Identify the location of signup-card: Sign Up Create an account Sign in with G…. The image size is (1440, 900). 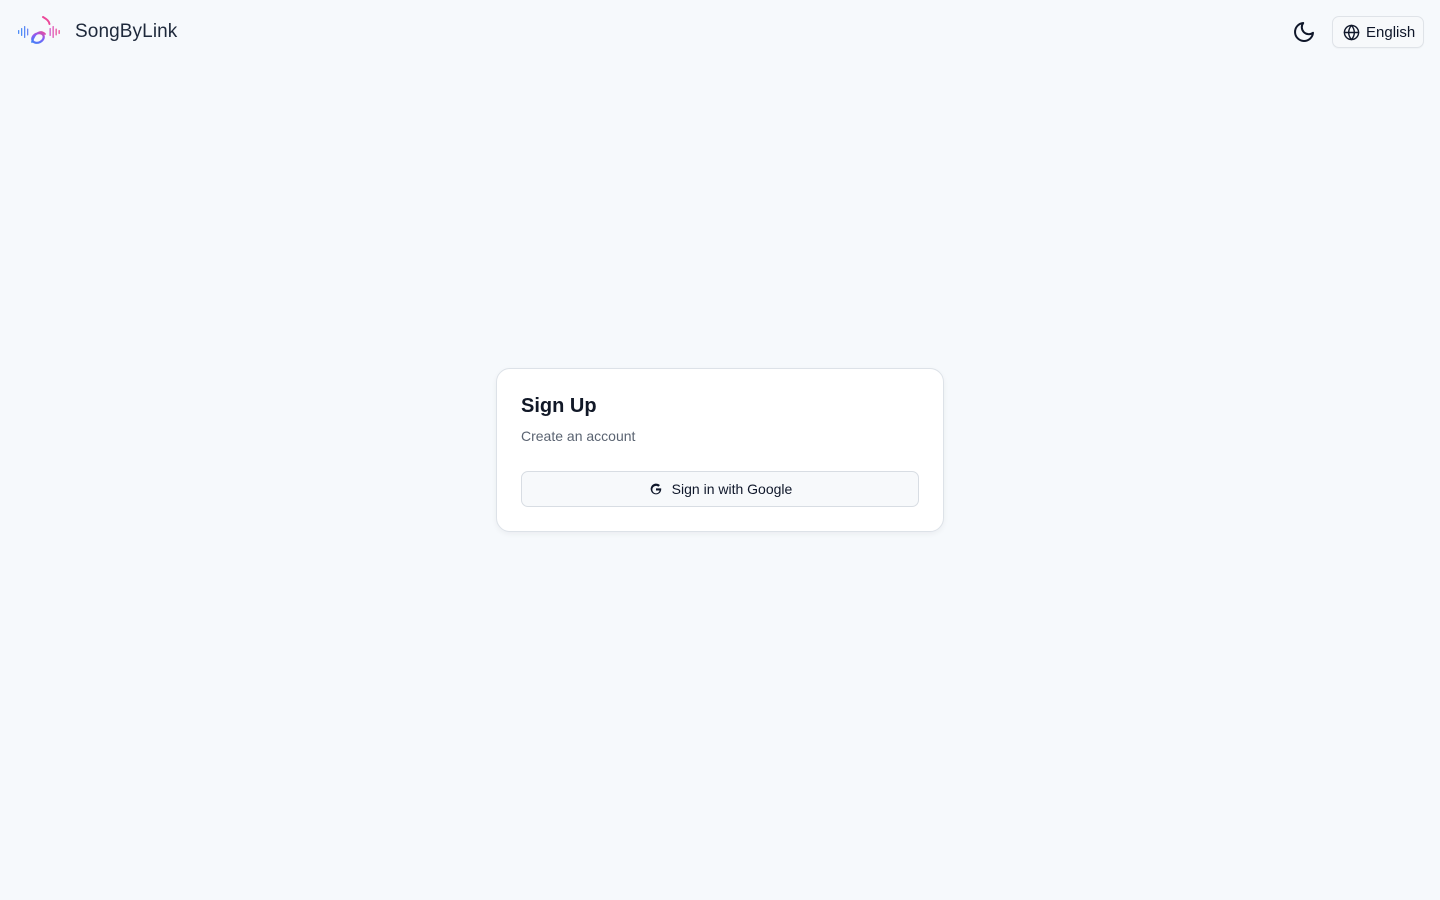
(720, 450).